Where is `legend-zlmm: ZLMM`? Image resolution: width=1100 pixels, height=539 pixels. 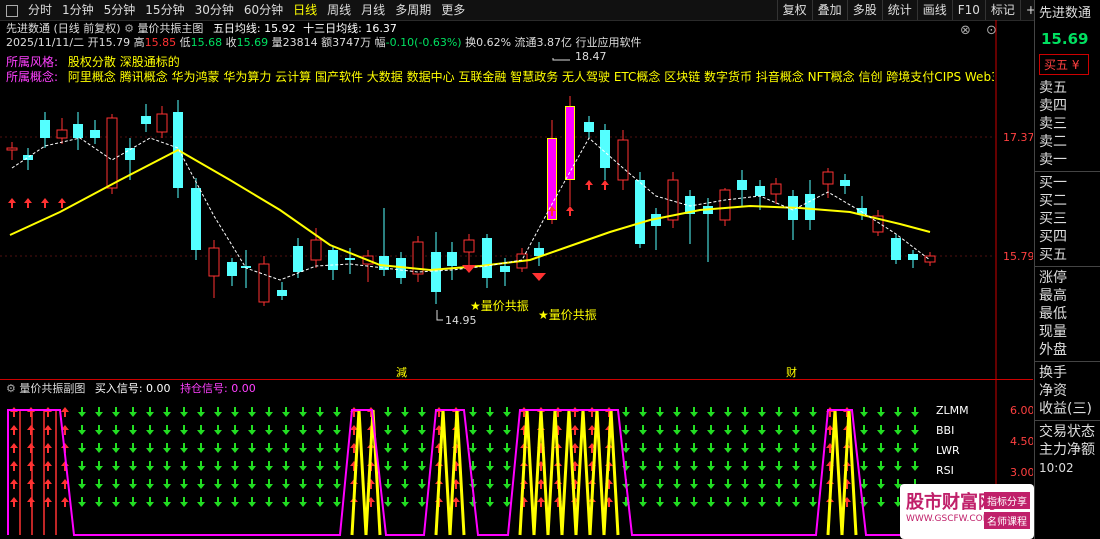
legend-zlmm: ZLMM is located at coordinates (952, 410).